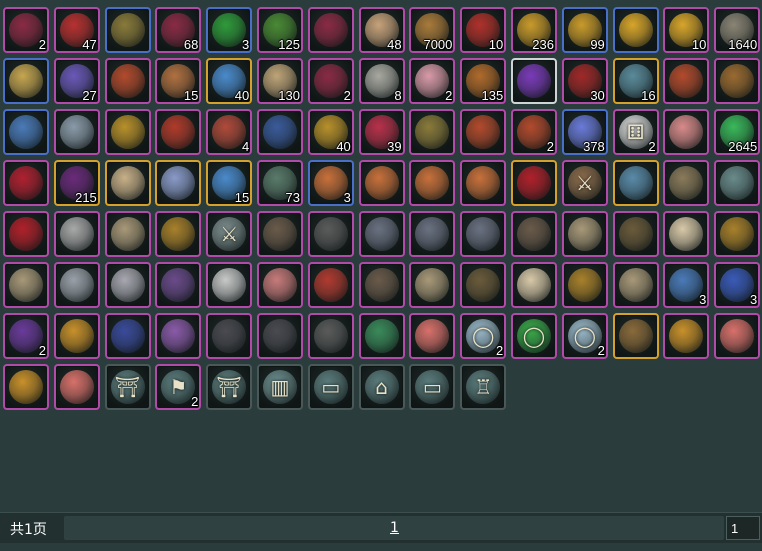 Image resolution: width=762 pixels, height=551 pixels. Describe the element at coordinates (534, 30) in the screenshot. I see `inventory-slot: 236` at that location.